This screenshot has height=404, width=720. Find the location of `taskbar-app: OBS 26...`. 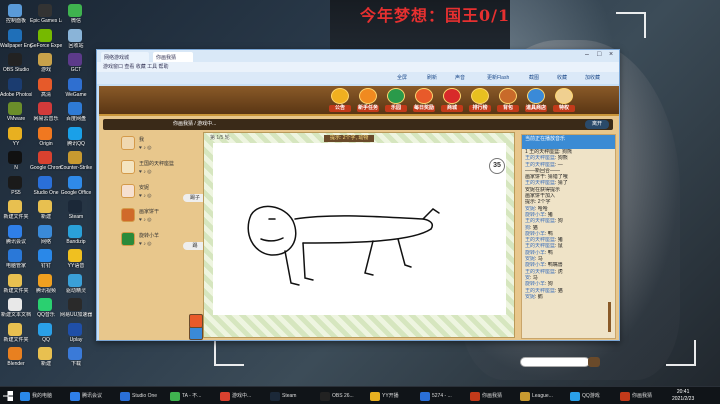

taskbar-app: OBS 26... is located at coordinates (342, 396).